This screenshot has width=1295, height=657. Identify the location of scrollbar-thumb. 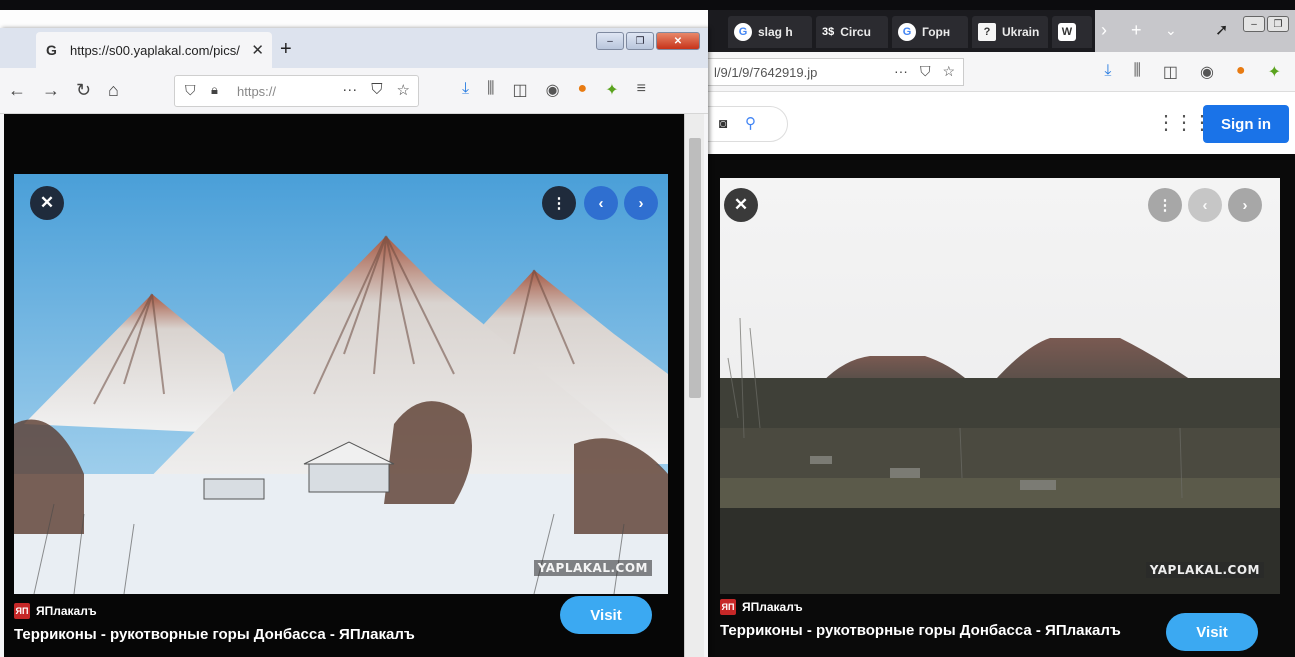
(695, 268).